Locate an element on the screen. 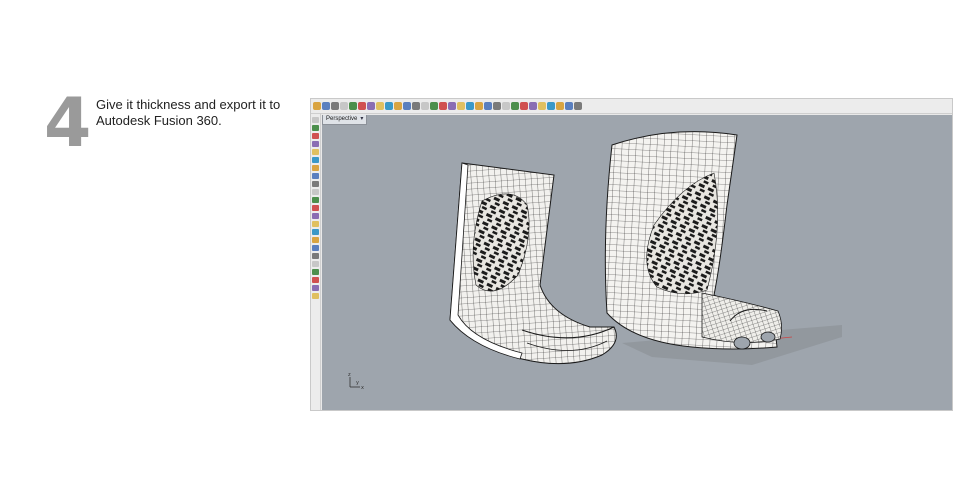  analyze-tool-icon is located at coordinates (315, 288).